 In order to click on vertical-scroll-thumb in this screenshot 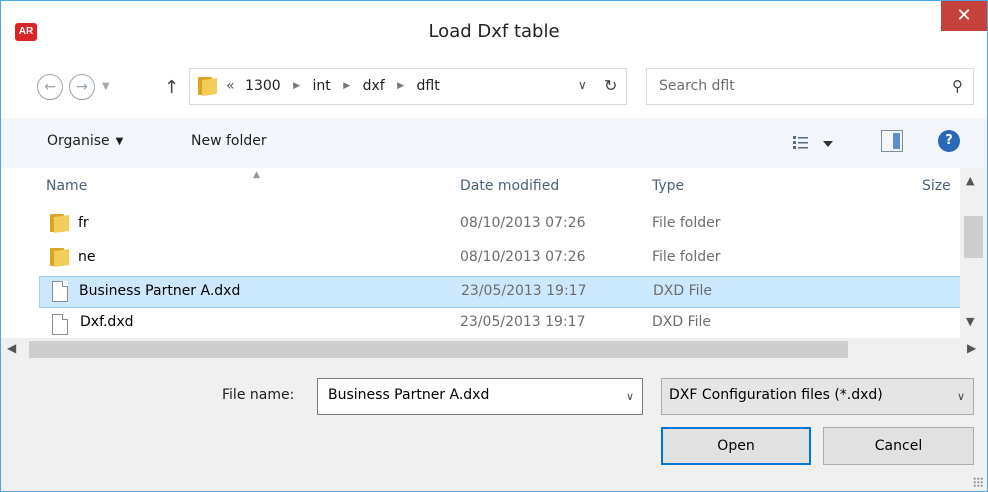, I will do `click(973, 237)`.